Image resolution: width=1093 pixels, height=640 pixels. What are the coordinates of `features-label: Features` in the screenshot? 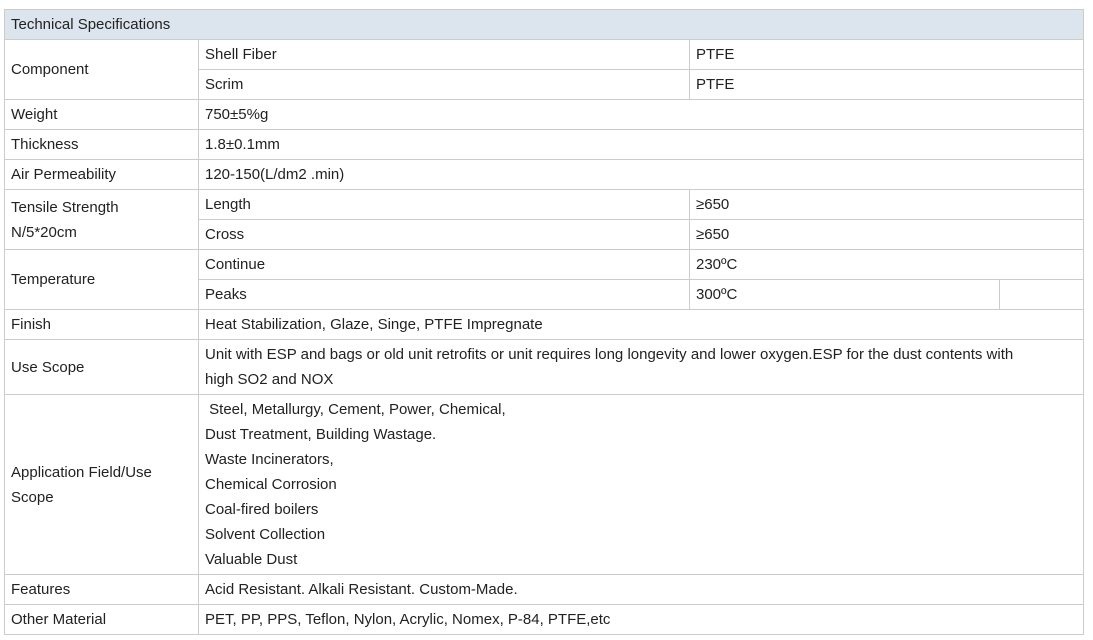 It's located at (101, 589).